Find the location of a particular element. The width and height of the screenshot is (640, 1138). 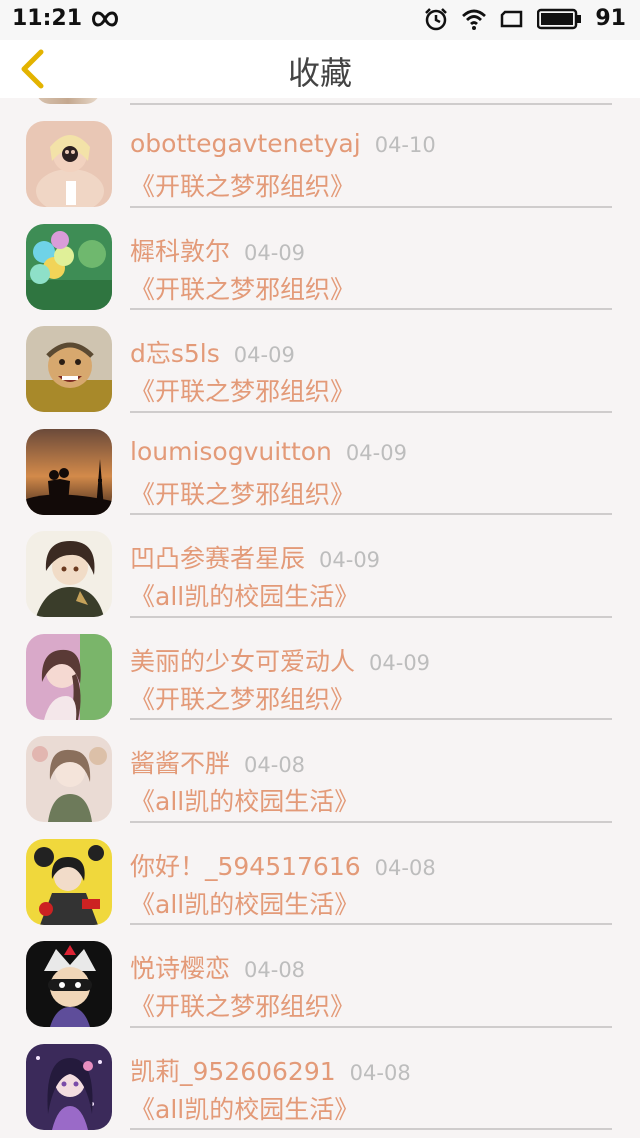

username: 美丽的少女可爱动人 is located at coordinates (243, 661).